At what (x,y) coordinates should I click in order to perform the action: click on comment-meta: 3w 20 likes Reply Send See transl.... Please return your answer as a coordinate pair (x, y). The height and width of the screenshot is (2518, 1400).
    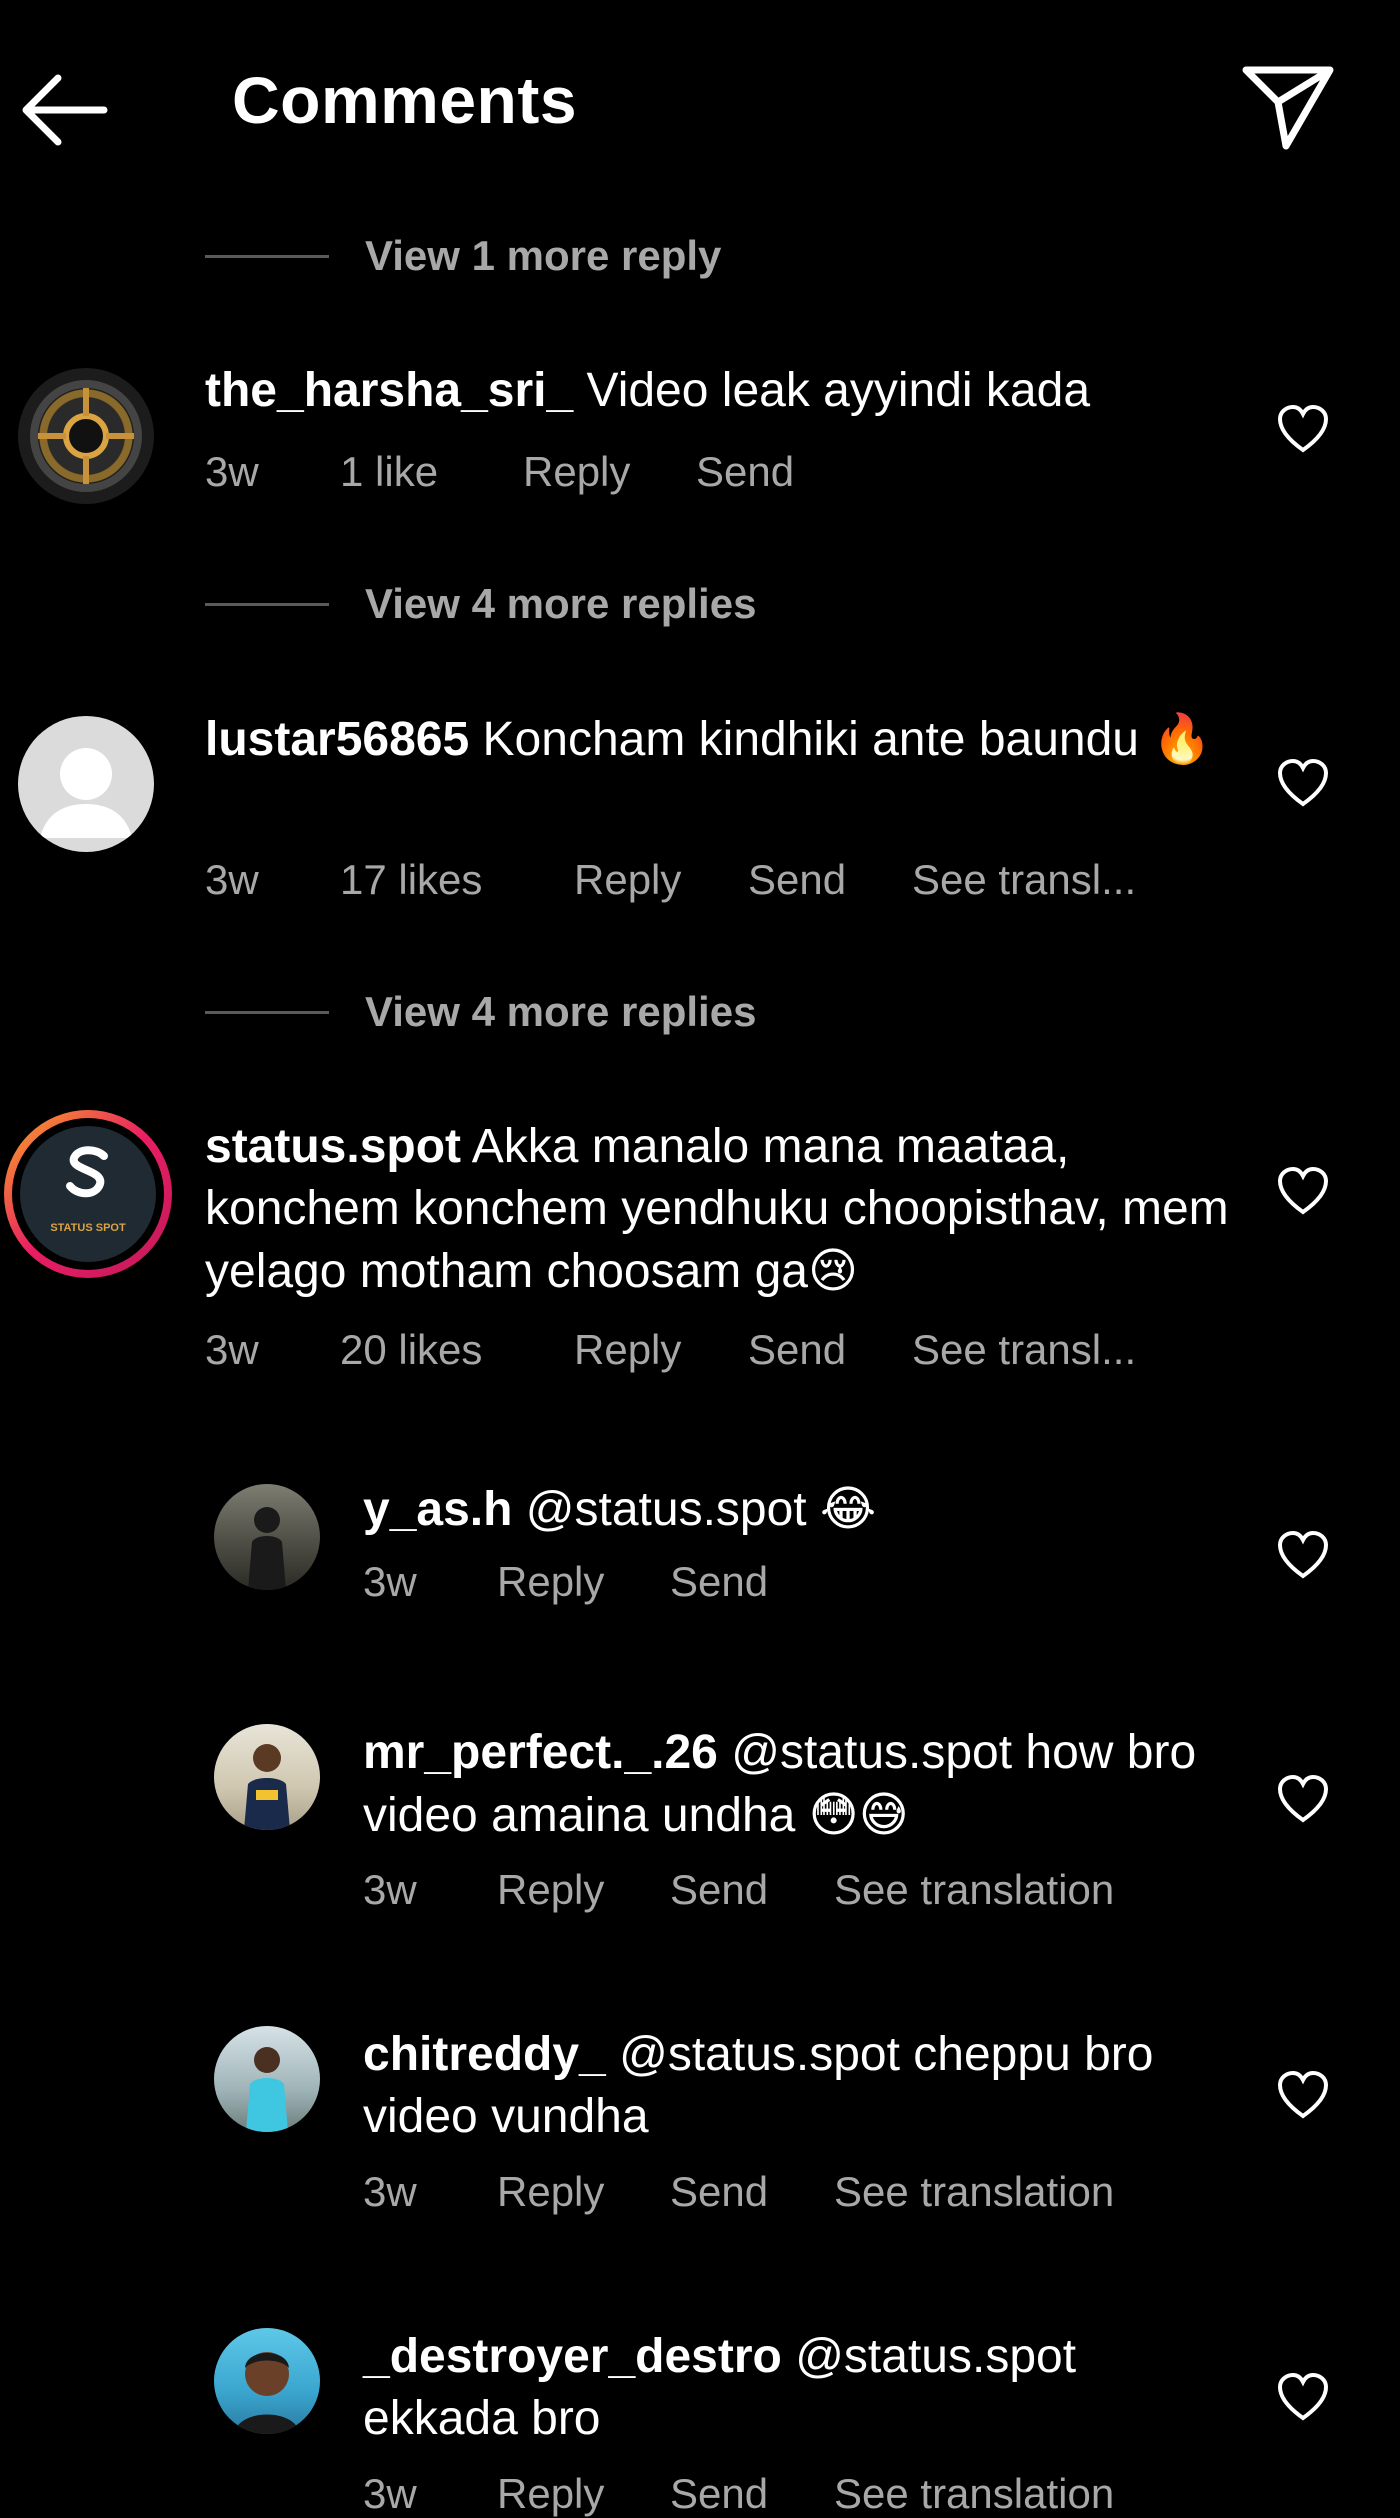
    Looking at the image, I should click on (670, 1350).